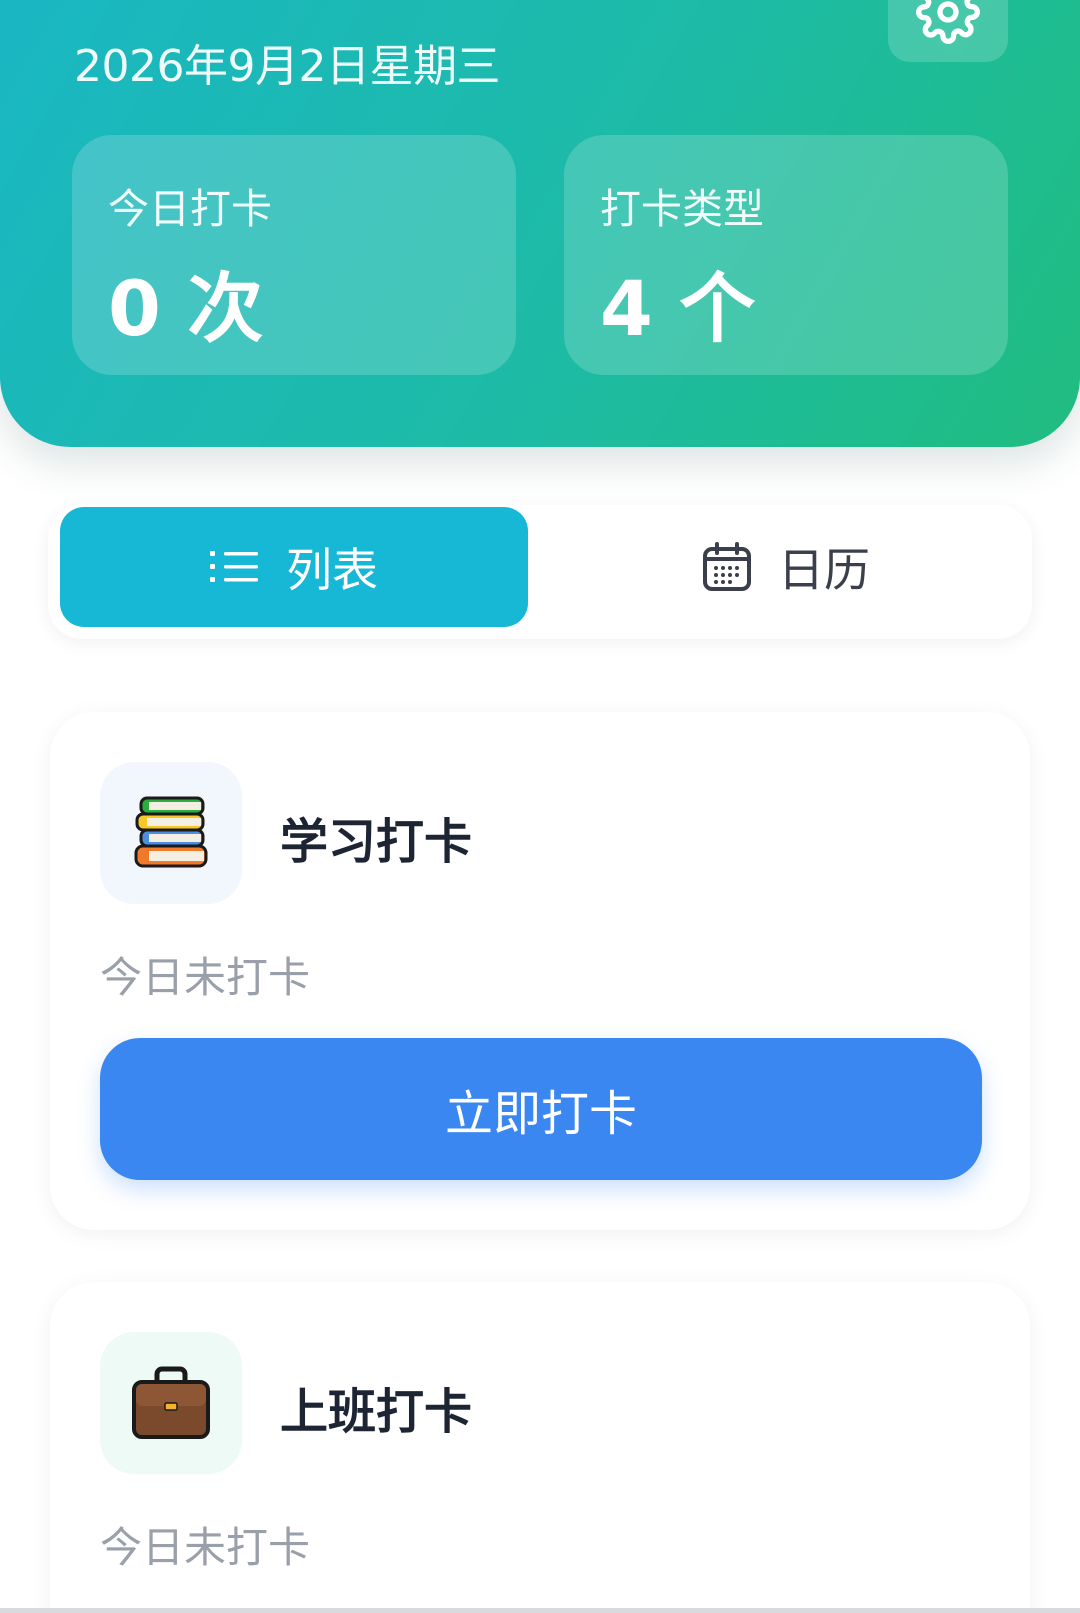 This screenshot has height=1613, width=1080. Describe the element at coordinates (682, 209) in the screenshot. I see `stat-label: 打卡类型` at that location.